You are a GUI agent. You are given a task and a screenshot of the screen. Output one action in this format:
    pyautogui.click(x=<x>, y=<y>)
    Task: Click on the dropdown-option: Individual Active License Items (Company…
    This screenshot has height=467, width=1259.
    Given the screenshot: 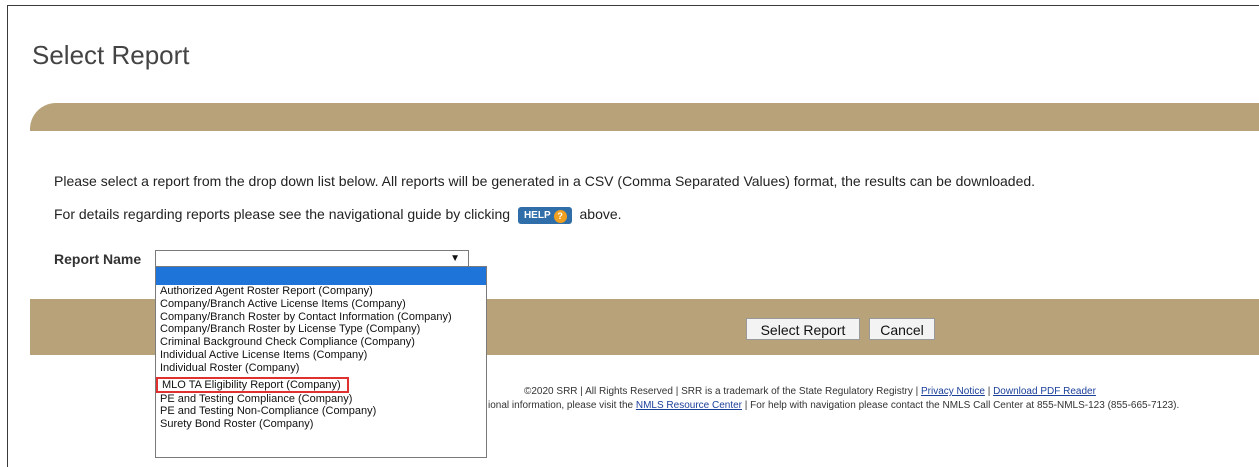 What is the action you would take?
    pyautogui.click(x=321, y=355)
    